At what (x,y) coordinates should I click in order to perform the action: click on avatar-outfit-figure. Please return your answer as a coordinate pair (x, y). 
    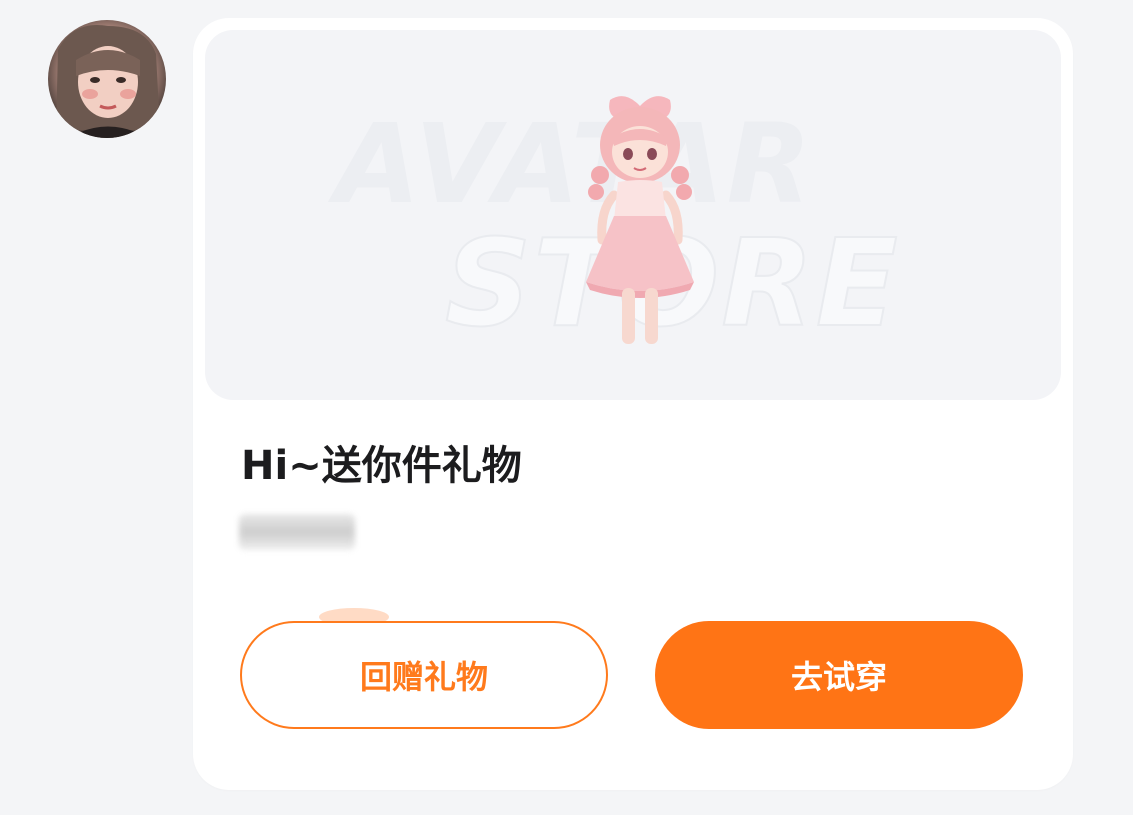
    Looking at the image, I should click on (640, 220).